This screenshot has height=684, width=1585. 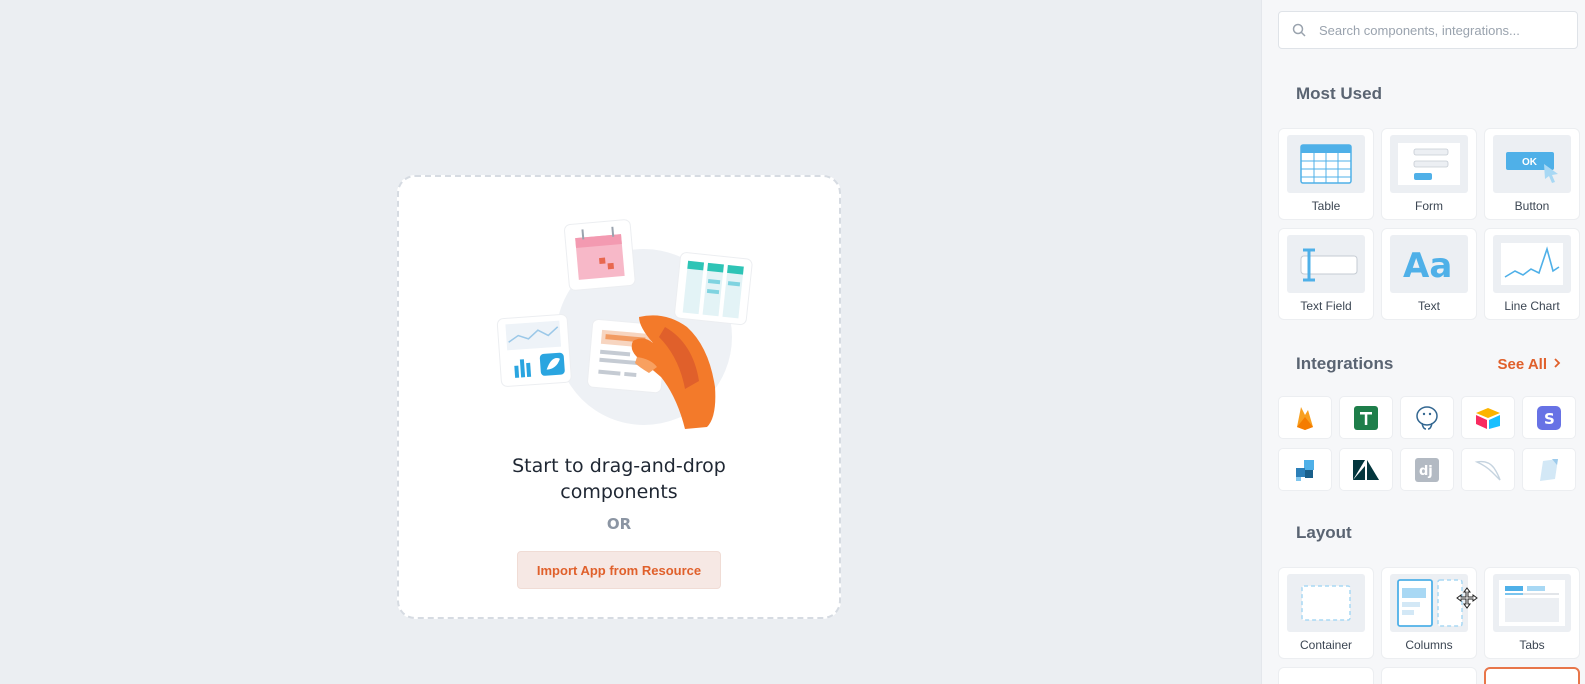 What do you see at coordinates (1326, 645) in the screenshot?
I see `component-label: Container` at bounding box center [1326, 645].